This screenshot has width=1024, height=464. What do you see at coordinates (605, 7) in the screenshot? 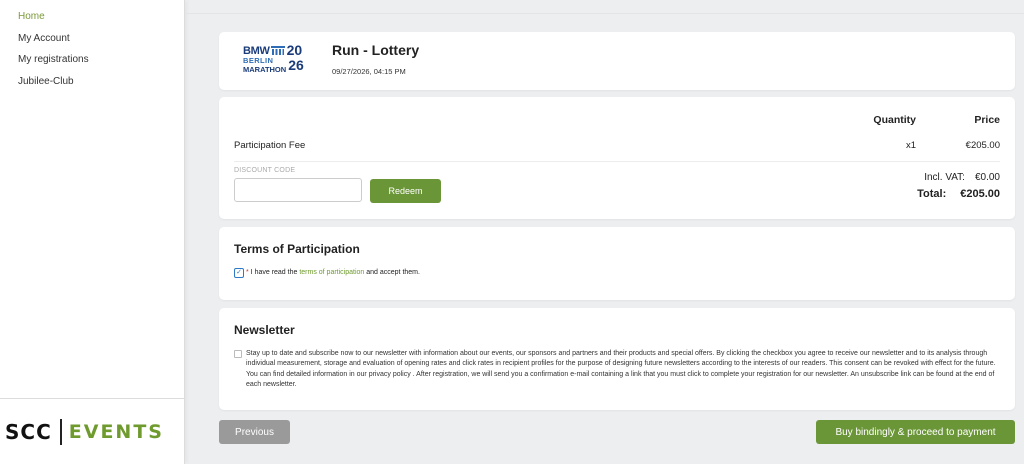
I see `top-bar` at bounding box center [605, 7].